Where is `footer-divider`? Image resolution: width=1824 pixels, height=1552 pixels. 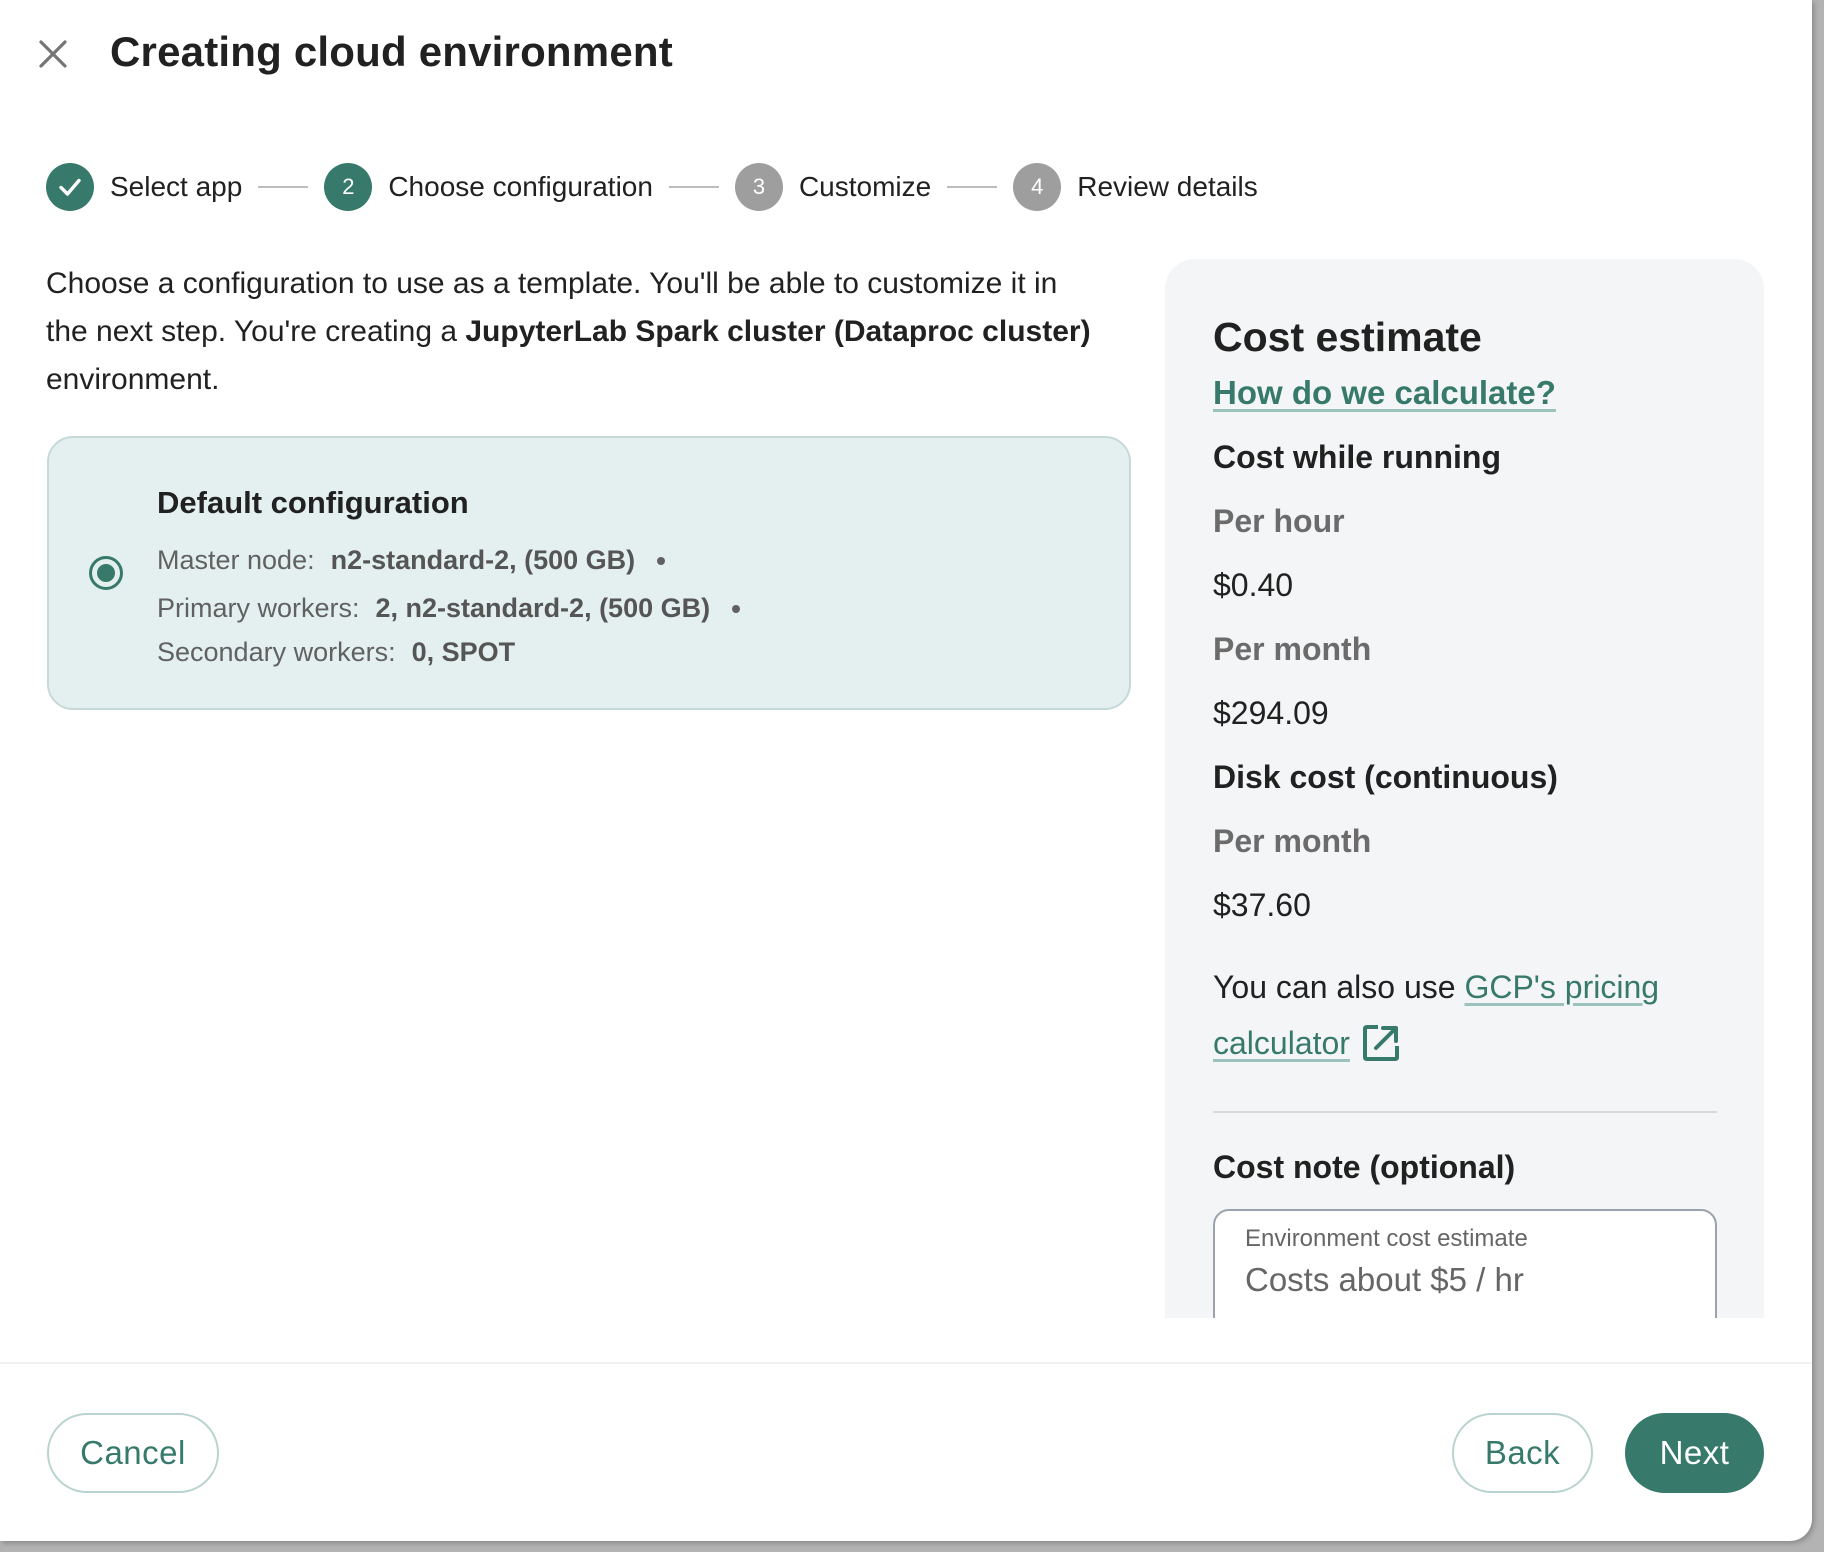
footer-divider is located at coordinates (906, 1363).